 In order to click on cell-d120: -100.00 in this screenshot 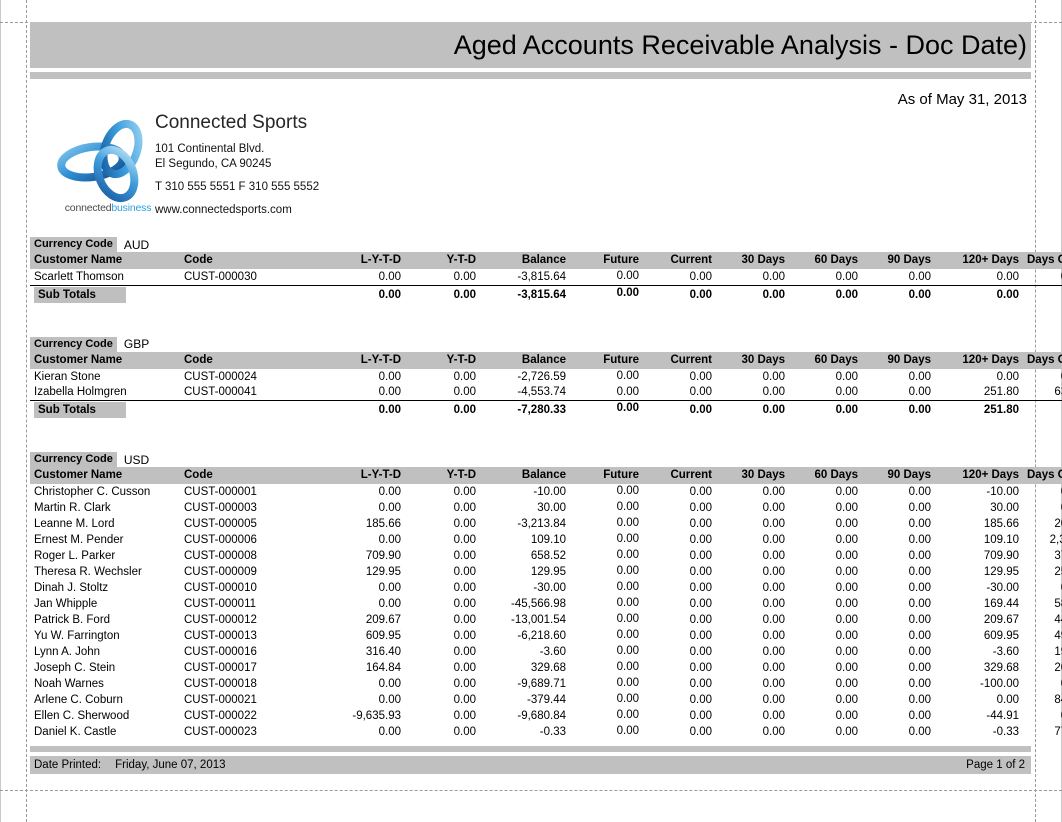, I will do `click(999, 684)`.